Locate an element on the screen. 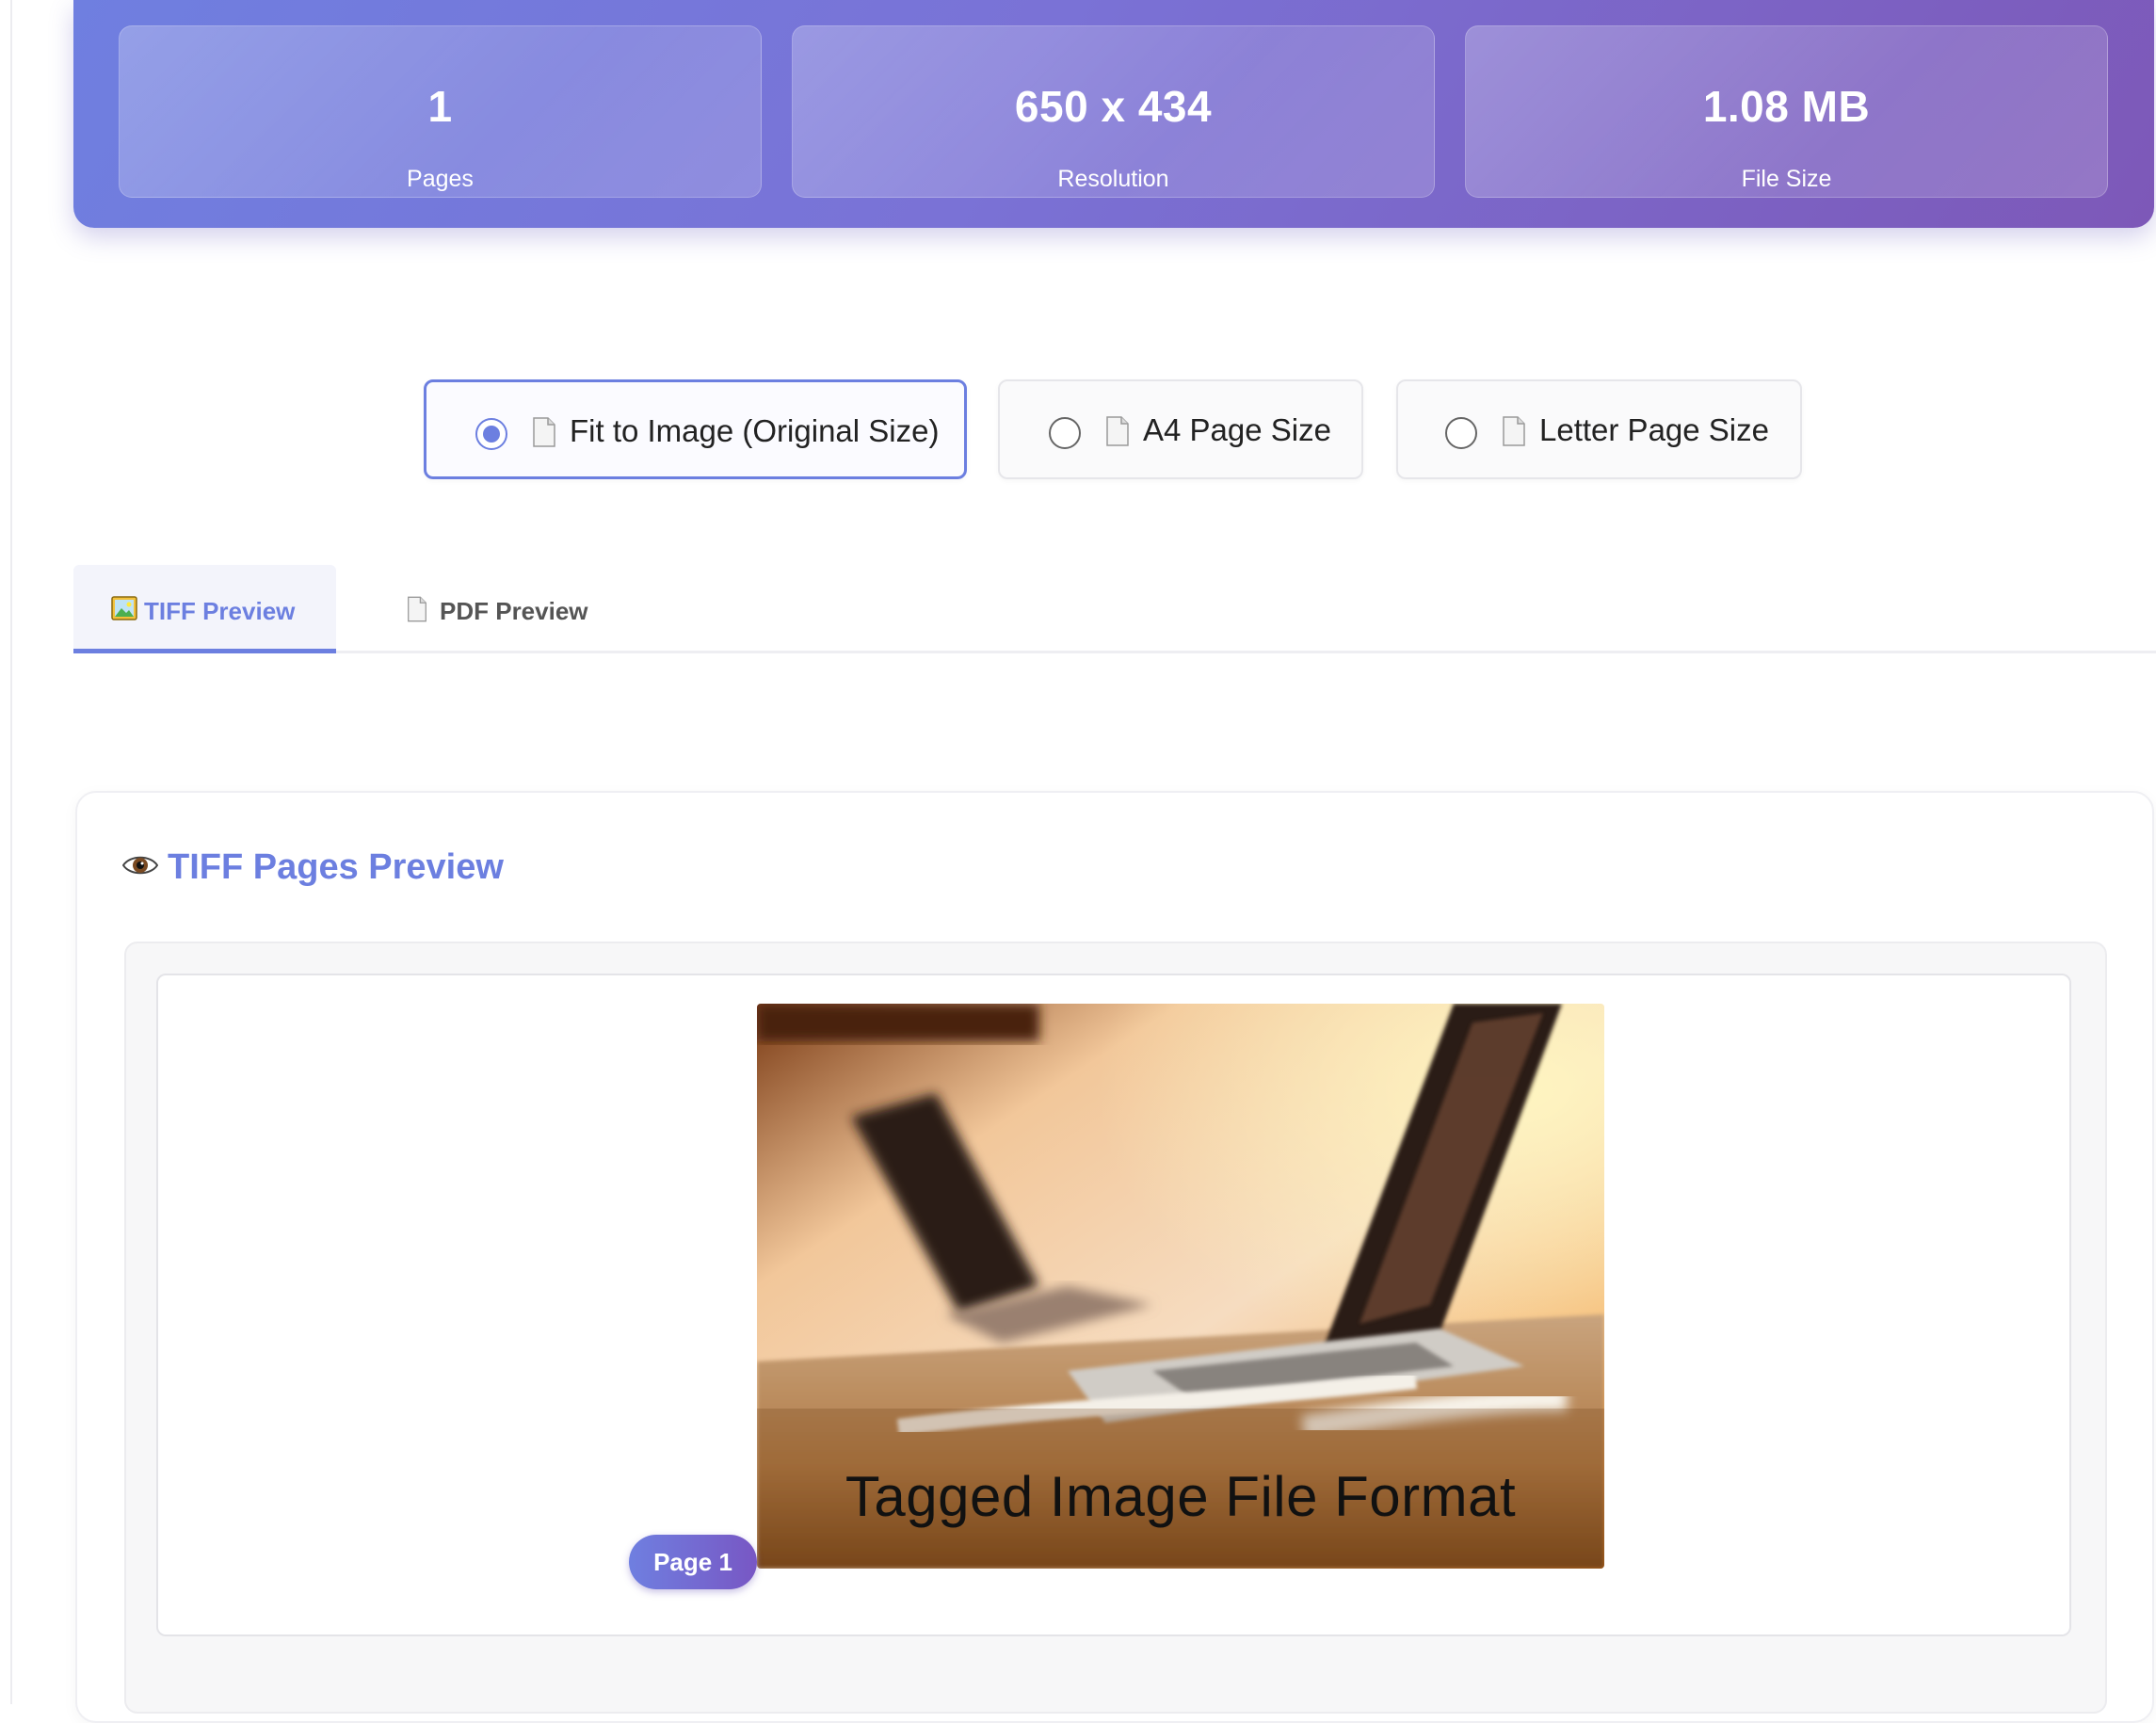  page-1-image: Tagged Image File Format is located at coordinates (1180, 1286).